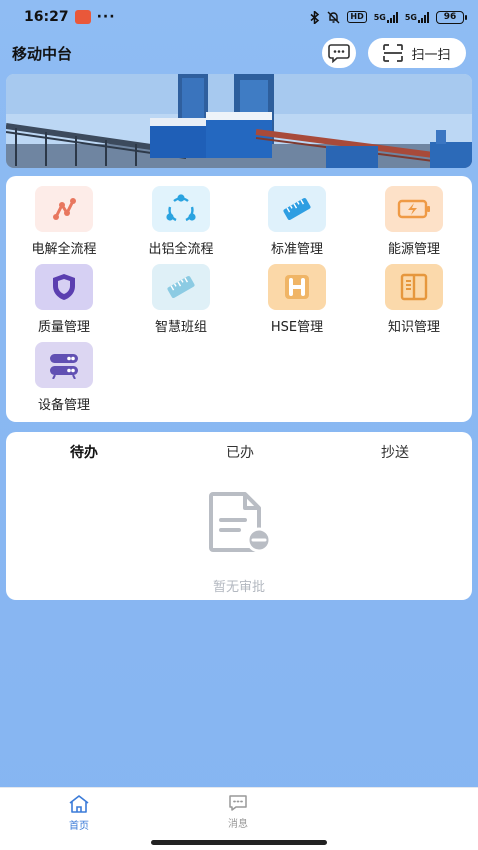  Describe the element at coordinates (414, 209) in the screenshot. I see `battery-bolt-icon` at that location.